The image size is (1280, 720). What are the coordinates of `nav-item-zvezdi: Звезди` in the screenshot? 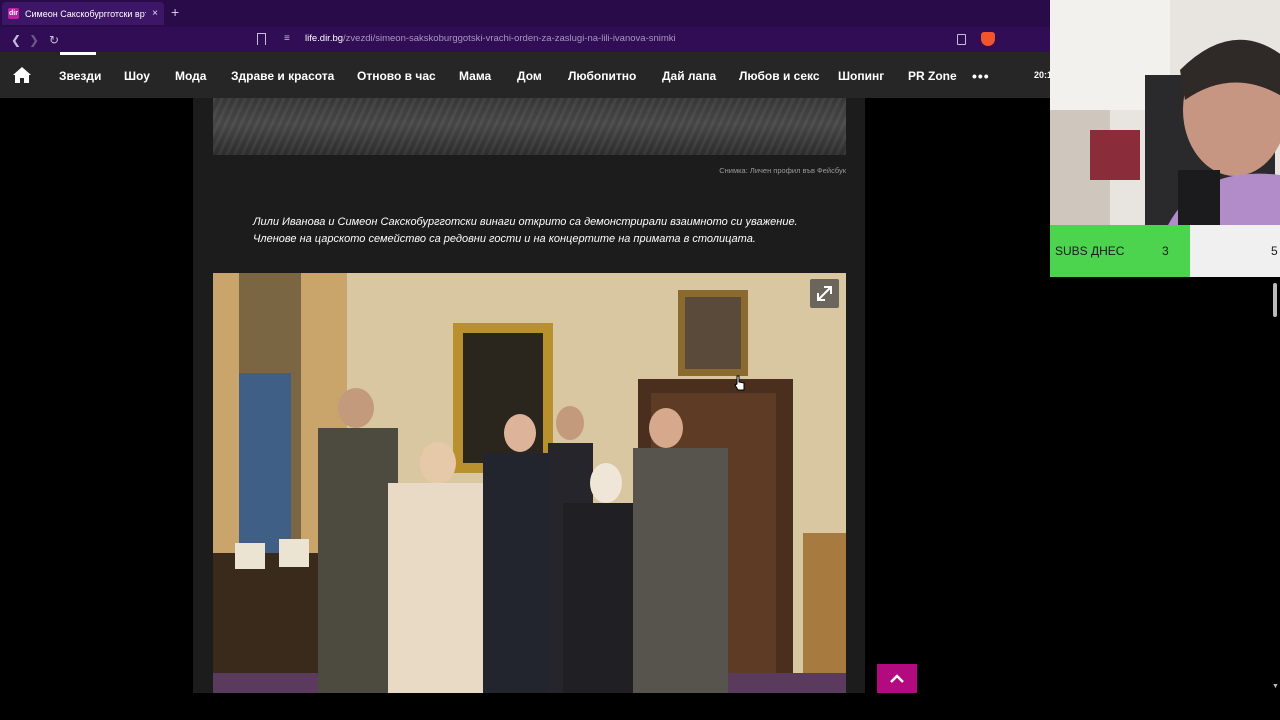 It's located at (80, 76).